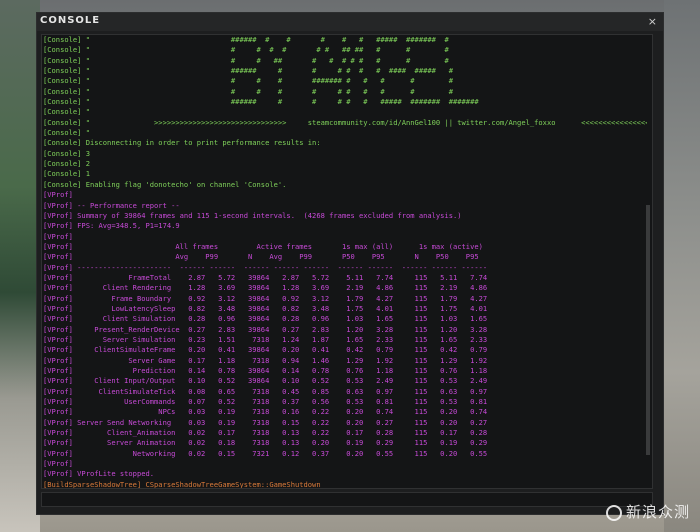 The height and width of the screenshot is (532, 700). Describe the element at coordinates (248, 81) in the screenshot. I see `console-line: [Console] " # # # ####### # # # # #` at that location.